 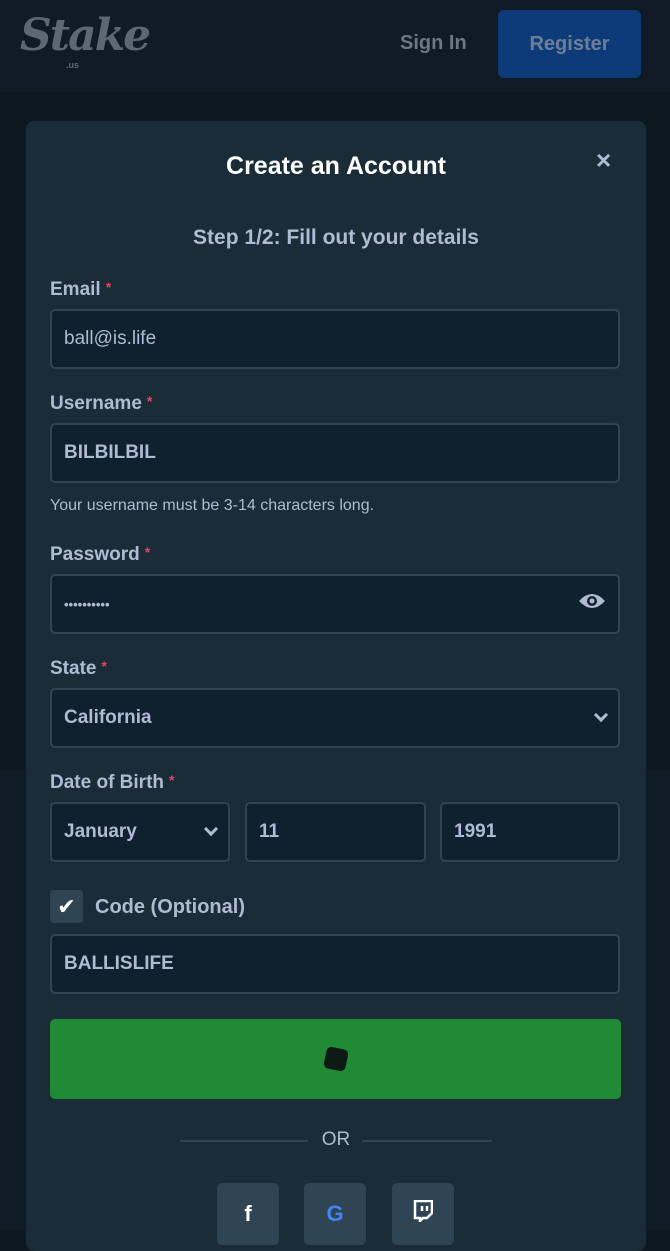 I want to click on divider, so click(x=427, y=1141).